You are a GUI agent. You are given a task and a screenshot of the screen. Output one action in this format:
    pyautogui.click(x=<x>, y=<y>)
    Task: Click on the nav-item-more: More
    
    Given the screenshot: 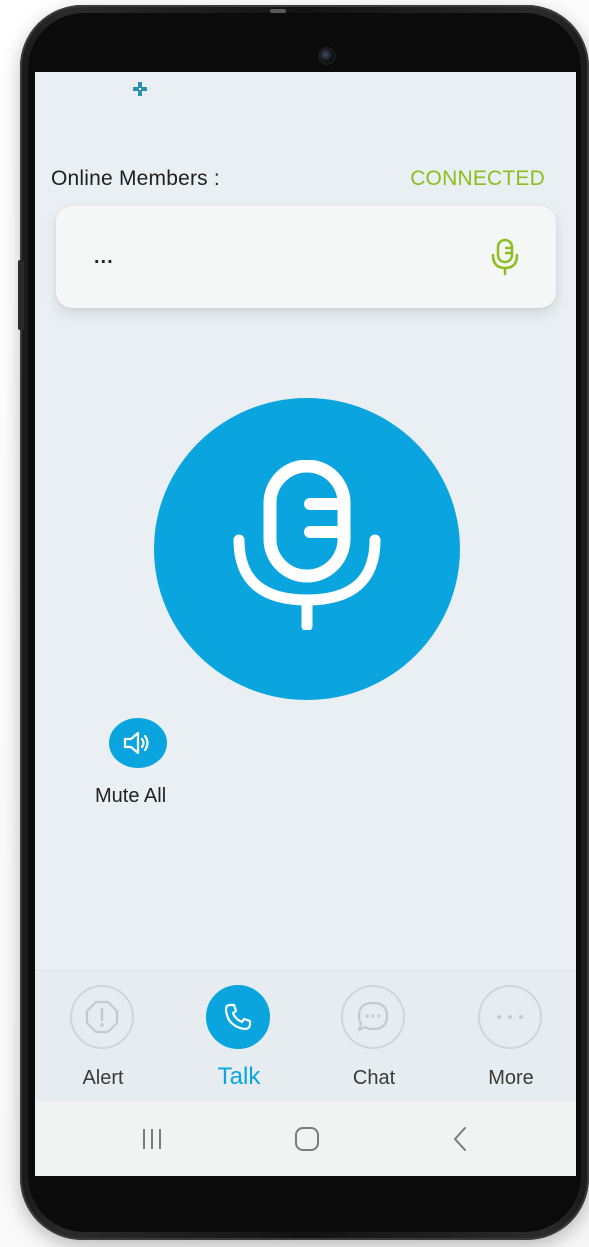 What is the action you would take?
    pyautogui.click(x=511, y=1040)
    